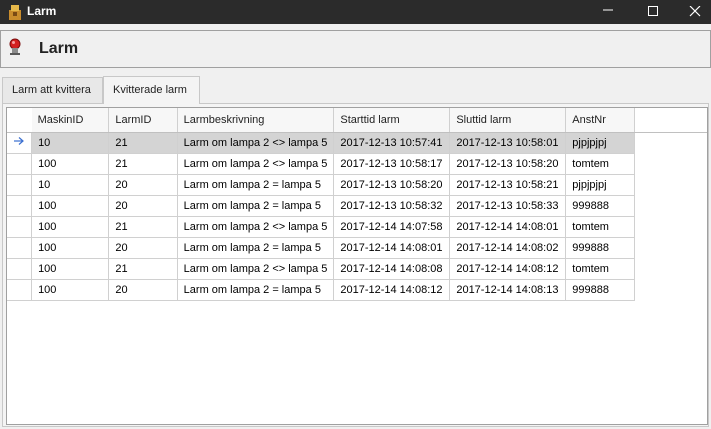 The height and width of the screenshot is (429, 711). I want to click on app-icon, so click(15, 12).